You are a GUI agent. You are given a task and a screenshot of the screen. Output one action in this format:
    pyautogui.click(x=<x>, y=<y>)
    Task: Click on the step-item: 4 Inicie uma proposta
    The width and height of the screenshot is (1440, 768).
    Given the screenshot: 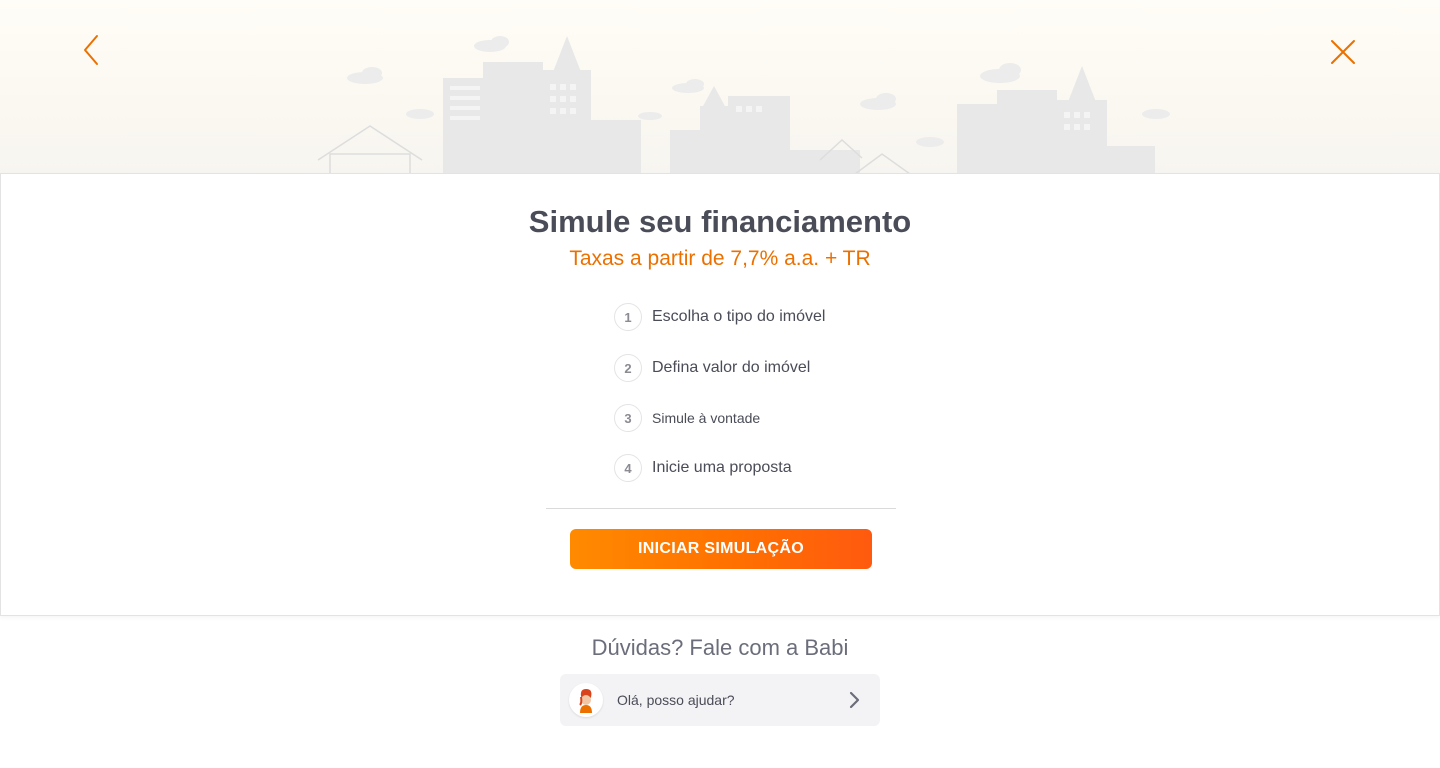 What is the action you would take?
    pyautogui.click(x=703, y=468)
    